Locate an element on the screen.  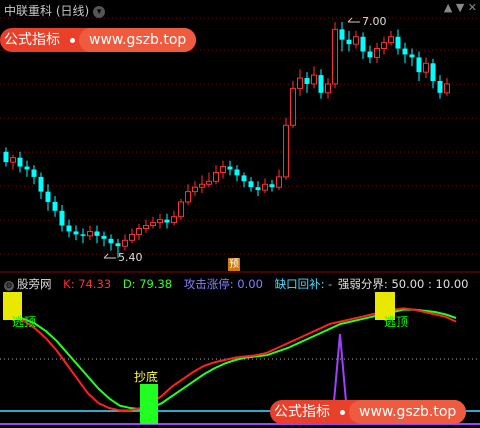
low-price-label: 5.40 is located at coordinates (130, 257).